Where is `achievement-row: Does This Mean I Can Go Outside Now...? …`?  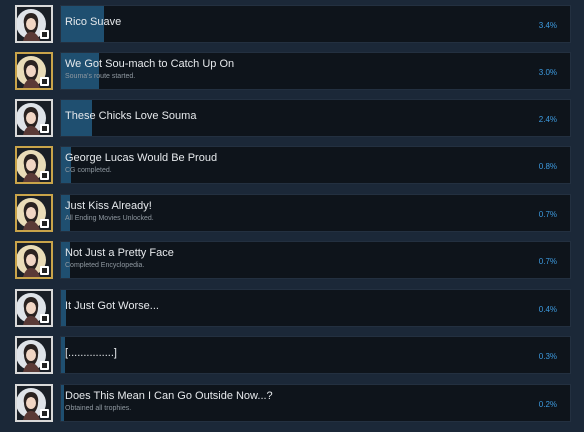
achievement-row: Does This Mean I Can Go Outside Now...? … is located at coordinates (292, 407).